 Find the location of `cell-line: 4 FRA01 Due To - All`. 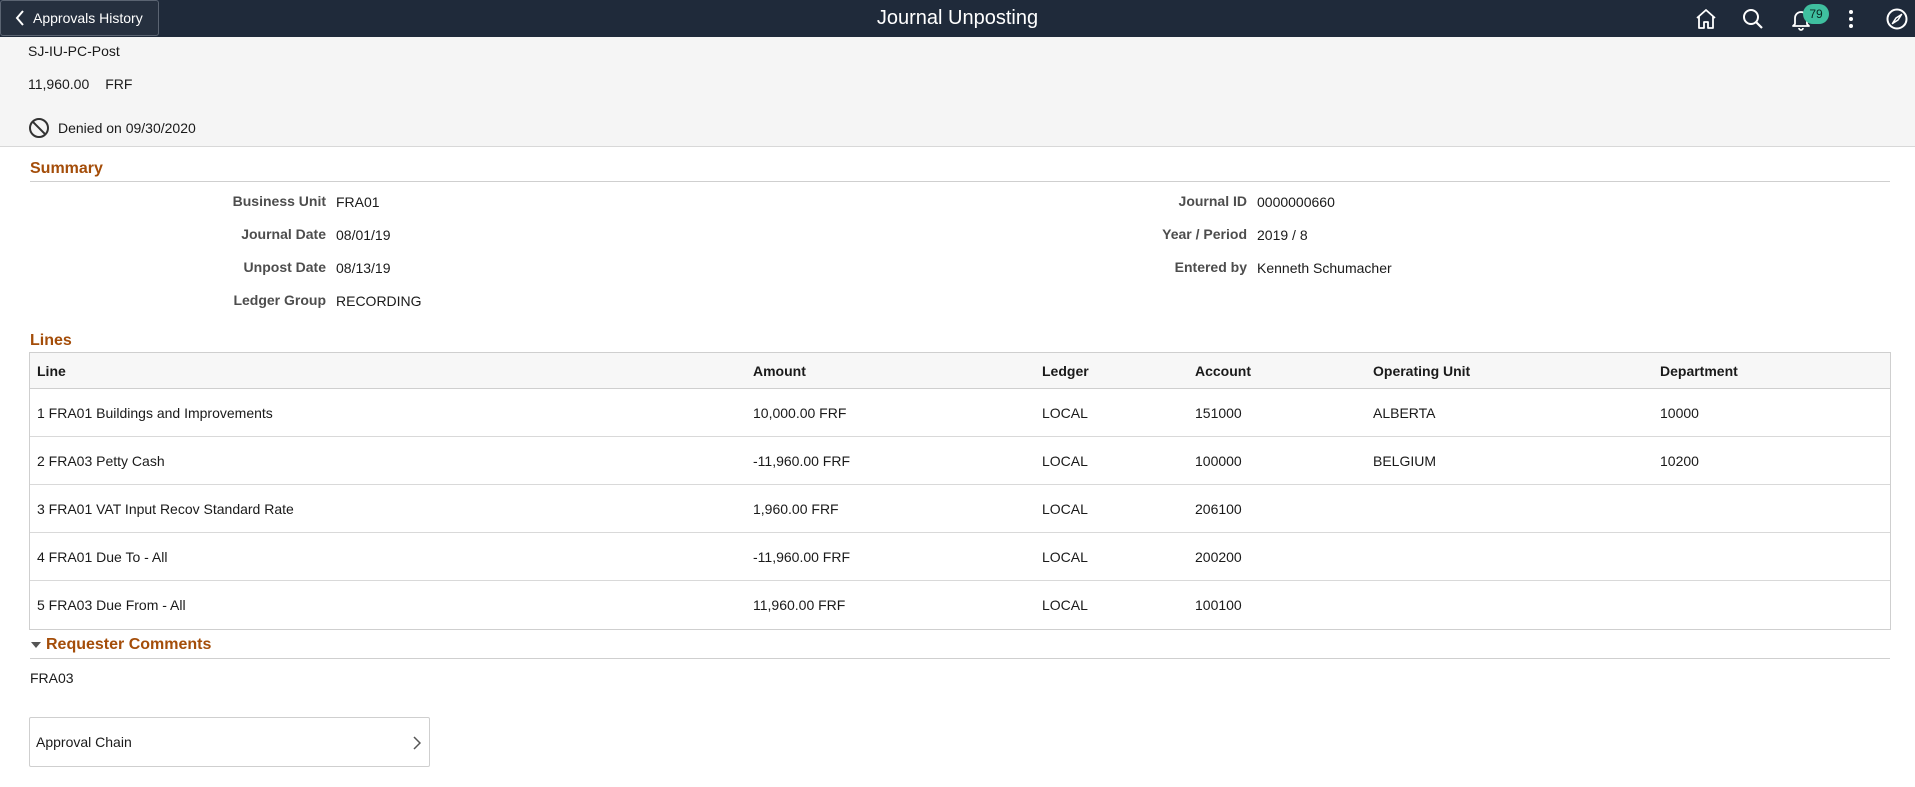

cell-line: 4 FRA01 Due To - All is located at coordinates (102, 557).